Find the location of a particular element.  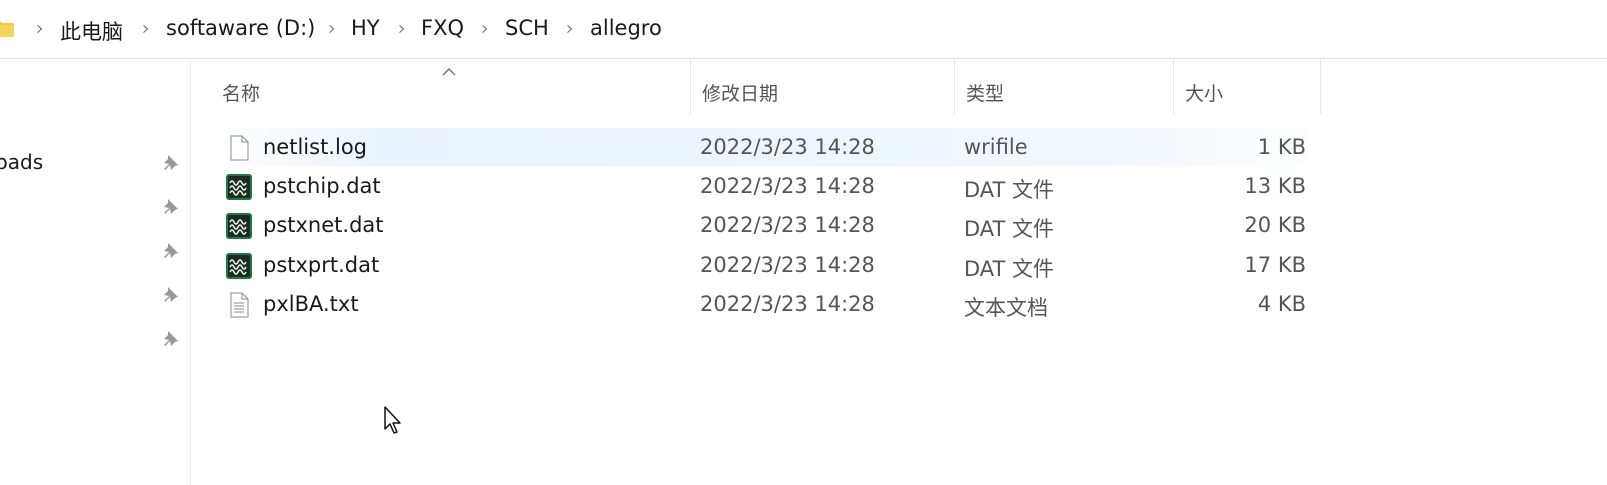

breadcrumb-item: 此电脑 is located at coordinates (91, 31).